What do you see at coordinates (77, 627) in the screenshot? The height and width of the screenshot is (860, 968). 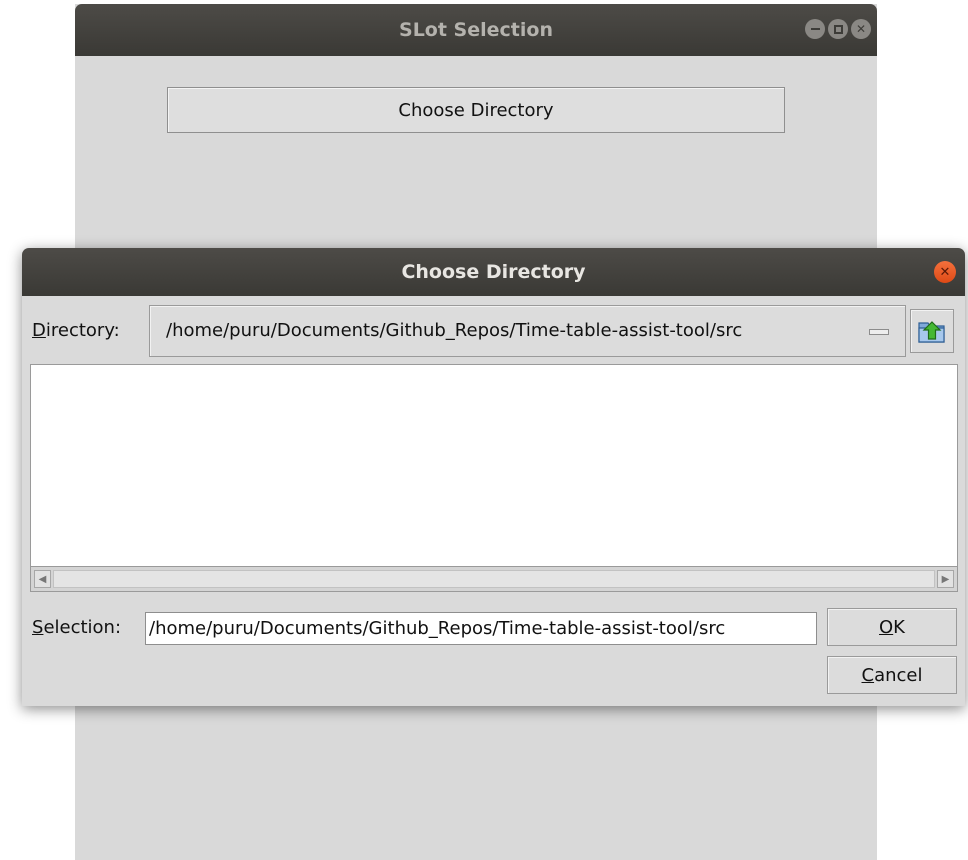 I see `selection-label: Selection:` at bounding box center [77, 627].